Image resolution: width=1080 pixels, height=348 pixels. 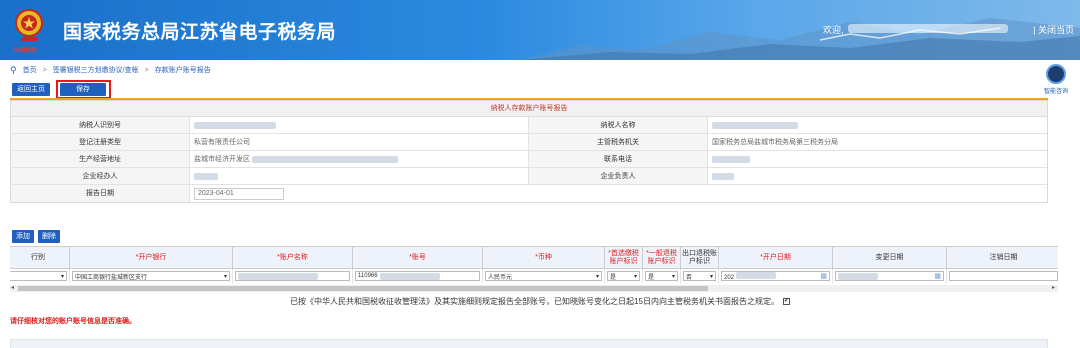 I want to click on breadcrumb-current: 存款账户账号报告, so click(x=182, y=70).